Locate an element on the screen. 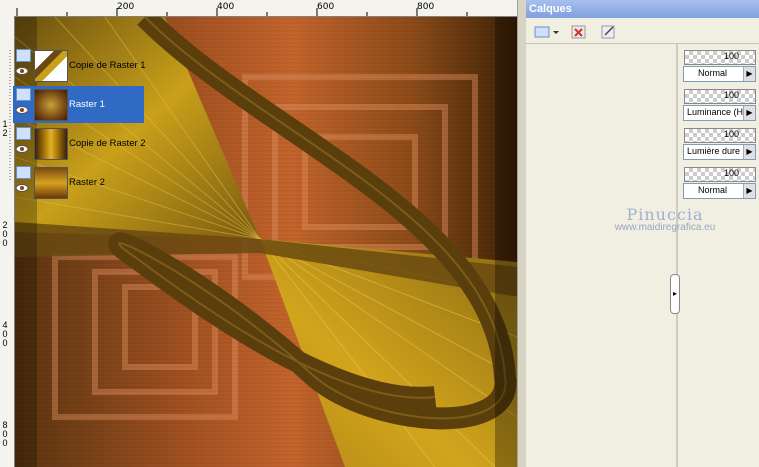  edit-properties-icon is located at coordinates (608, 32).